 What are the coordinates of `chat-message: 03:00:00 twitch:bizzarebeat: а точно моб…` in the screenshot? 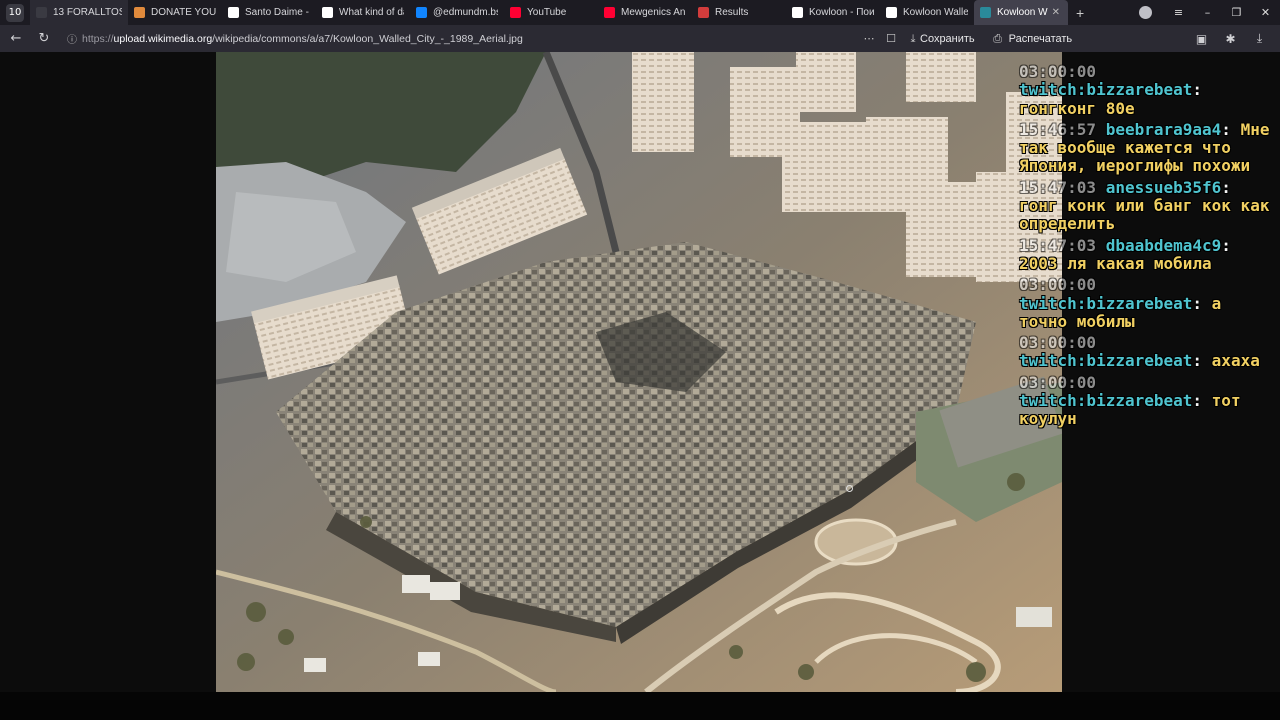 It's located at (1148, 303).